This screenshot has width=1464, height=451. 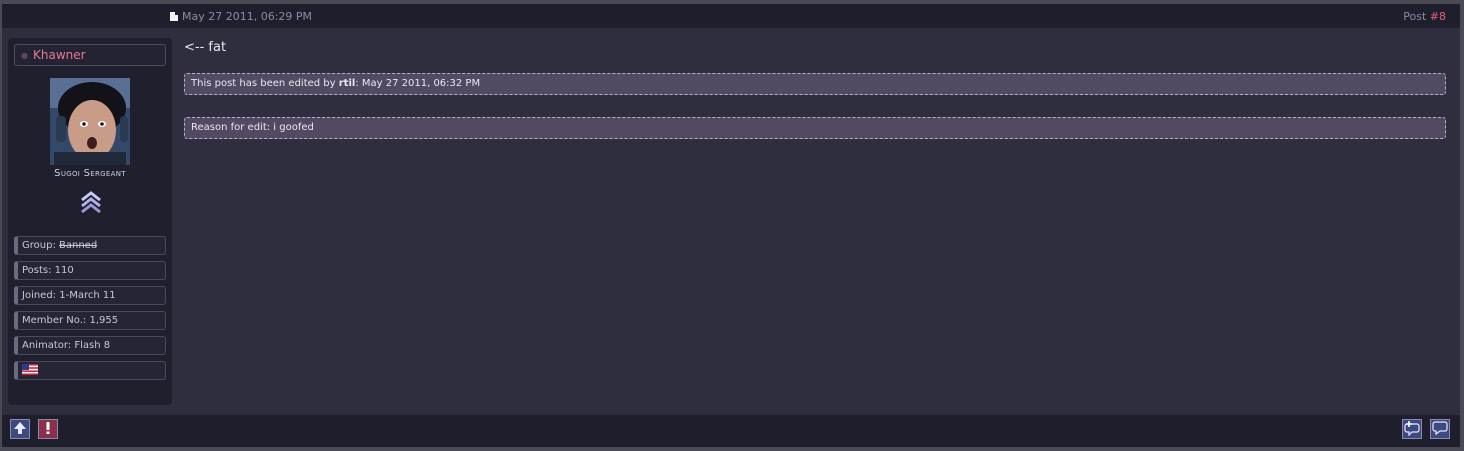 What do you see at coordinates (205, 47) in the screenshot?
I see `post-body-text: <-- fat` at bounding box center [205, 47].